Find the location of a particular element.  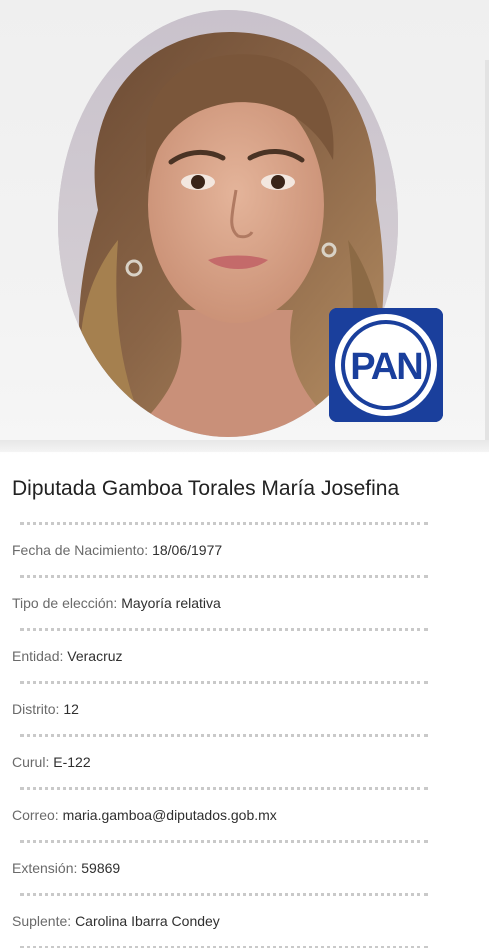

field-substitute: Suplente: Carolina Ibarra Condey is located at coordinates (222, 921).